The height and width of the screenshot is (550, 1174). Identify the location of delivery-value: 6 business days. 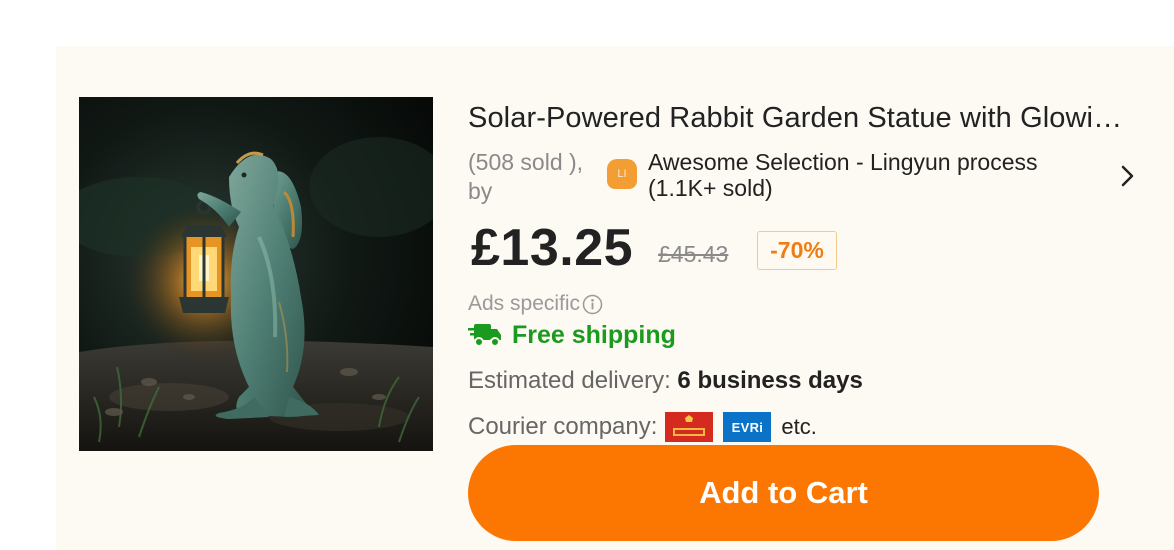
(770, 380).